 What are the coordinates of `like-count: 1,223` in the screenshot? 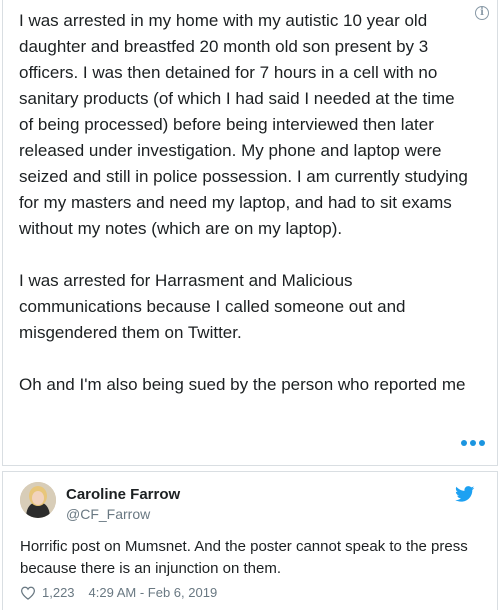 It's located at (58, 592).